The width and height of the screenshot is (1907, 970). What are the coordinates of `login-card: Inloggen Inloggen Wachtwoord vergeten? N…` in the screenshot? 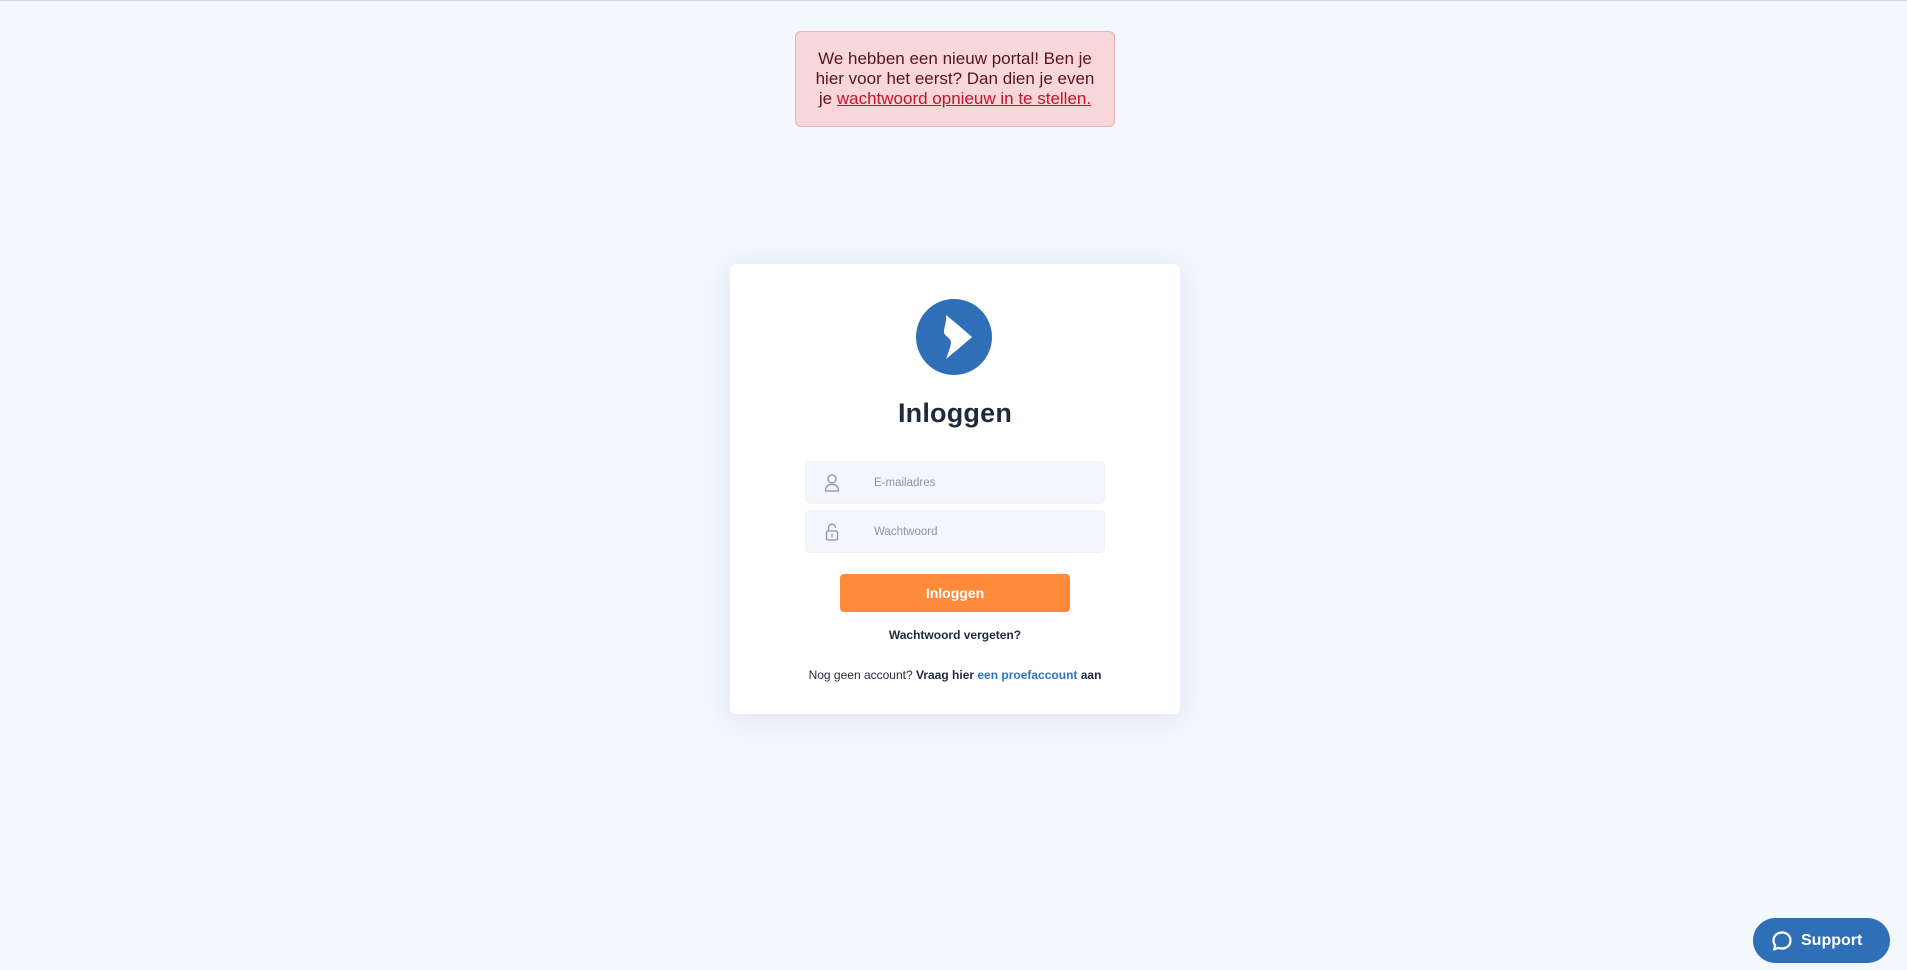 It's located at (955, 489).